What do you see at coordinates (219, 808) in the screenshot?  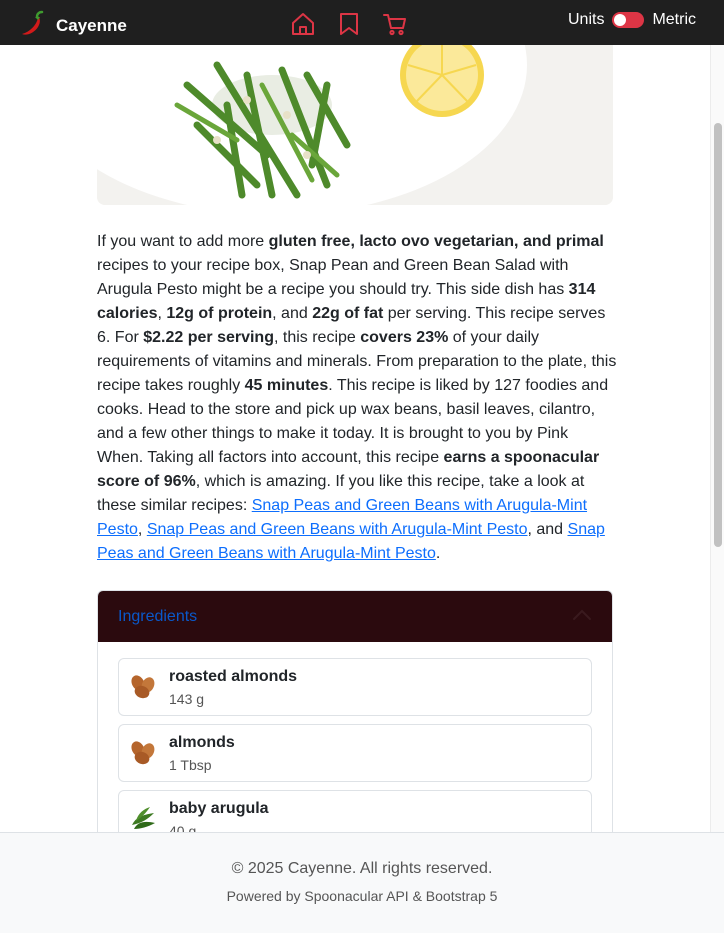 I see `ingredient-name: baby arugula` at bounding box center [219, 808].